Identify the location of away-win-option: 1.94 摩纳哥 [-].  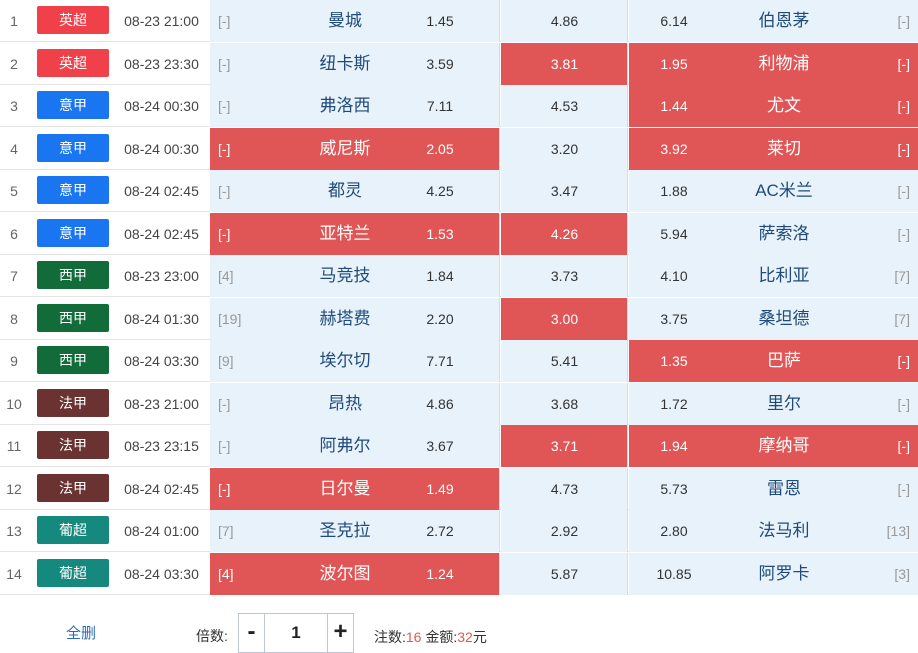
(773, 446).